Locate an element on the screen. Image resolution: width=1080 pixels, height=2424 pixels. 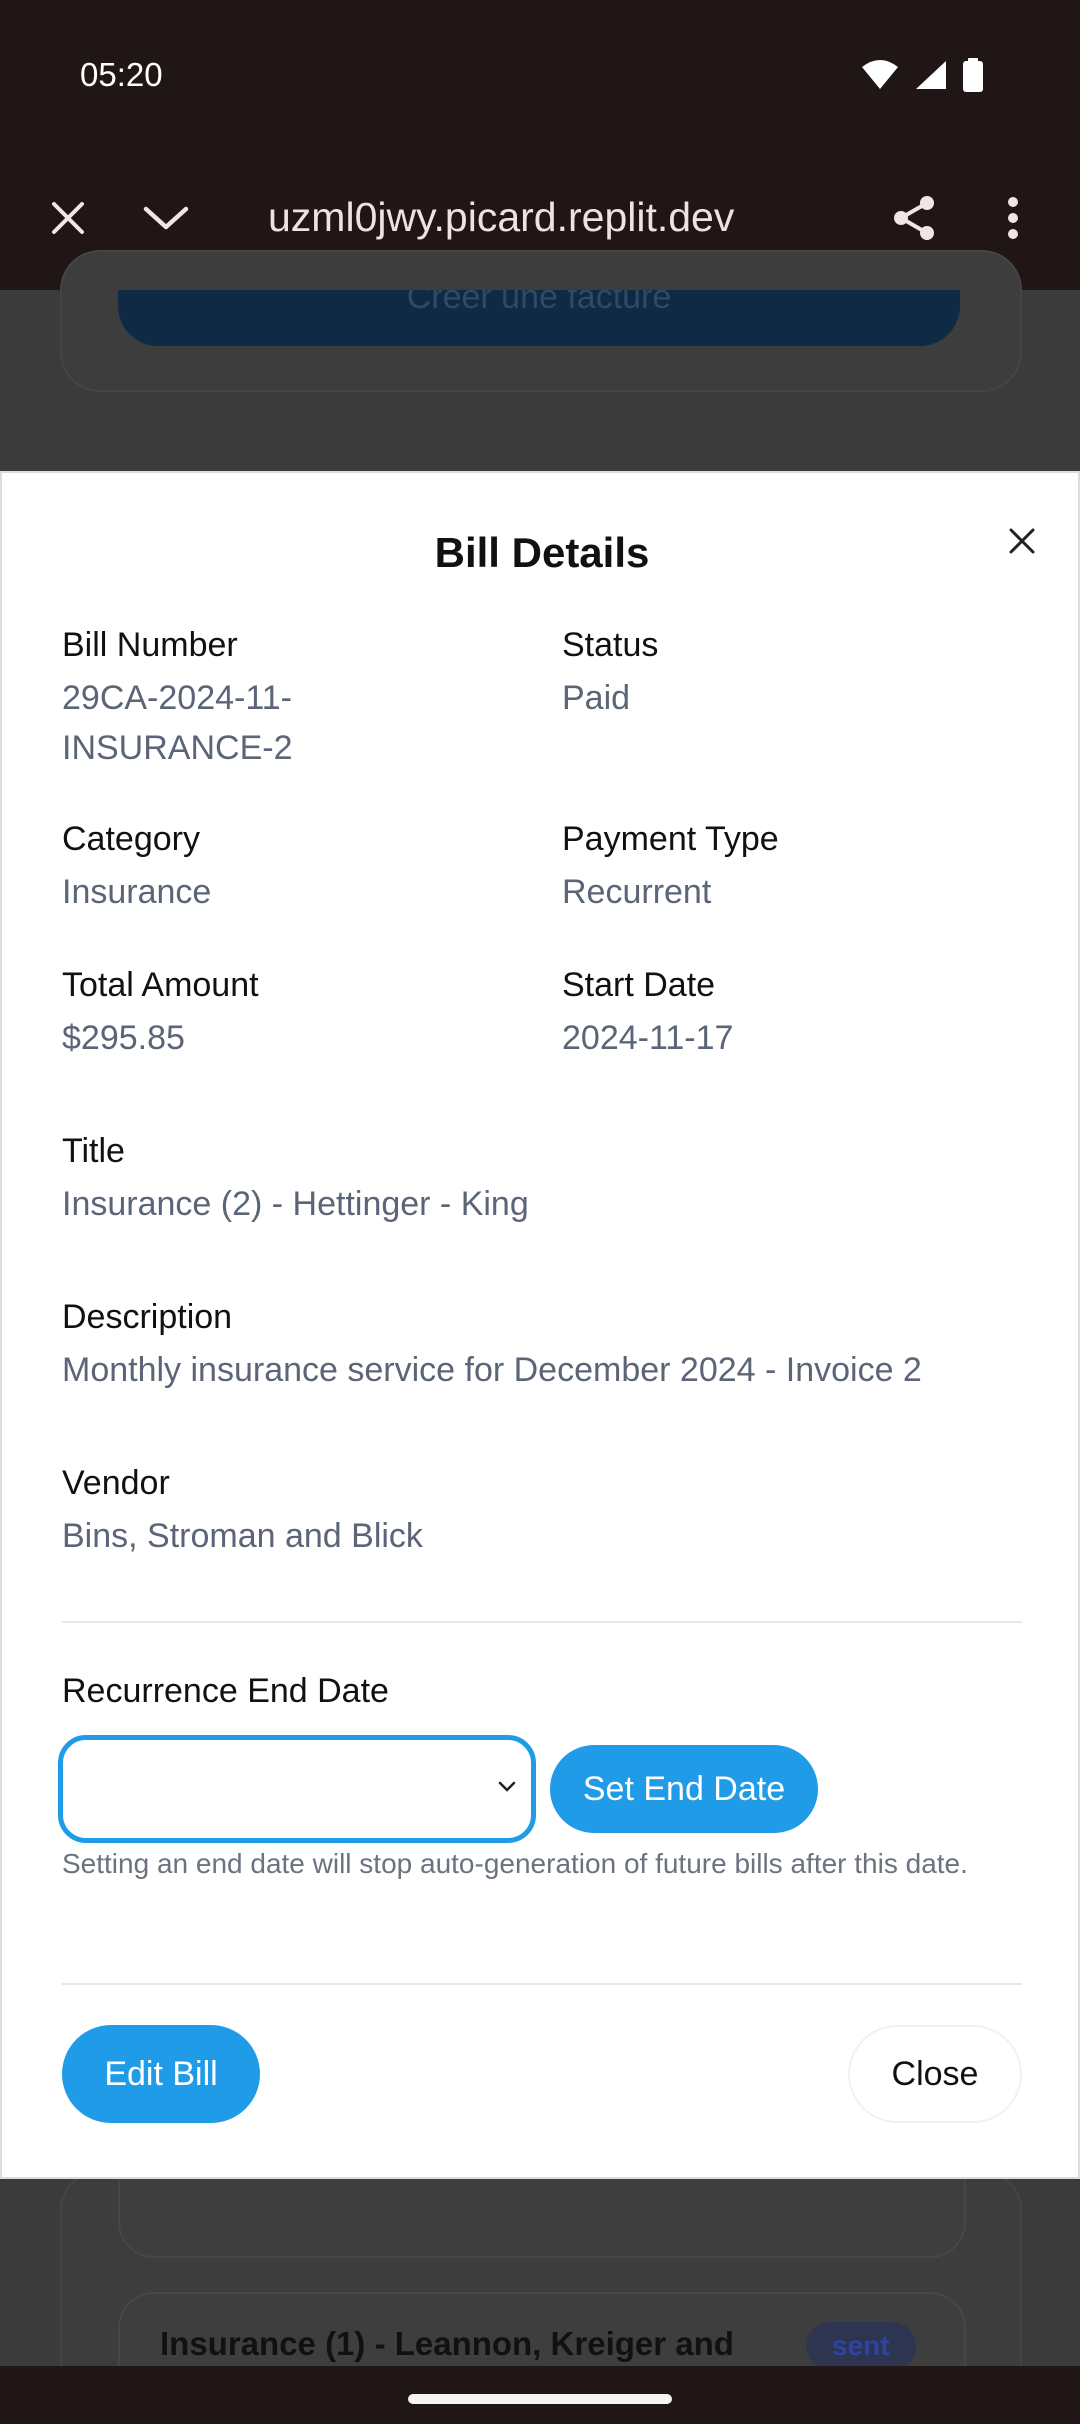
field-label: Bill Number is located at coordinates (150, 645).